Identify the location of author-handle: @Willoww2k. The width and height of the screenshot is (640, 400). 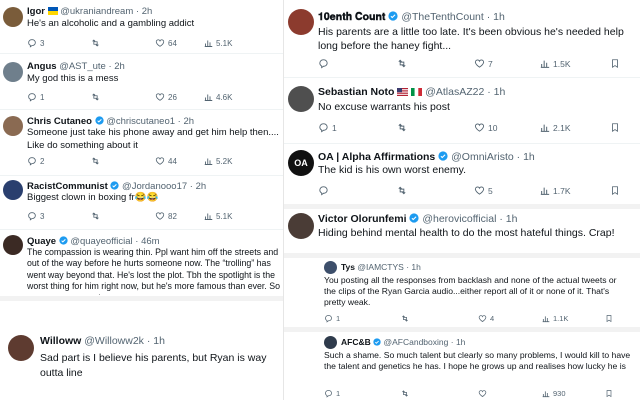
(114, 341).